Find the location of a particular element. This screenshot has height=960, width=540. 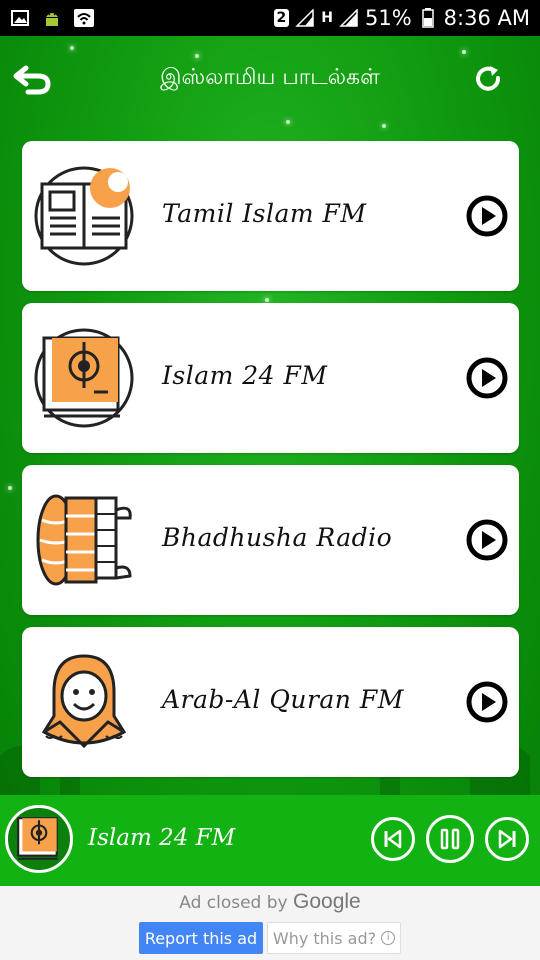

battery-percent: 51% is located at coordinates (388, 18).